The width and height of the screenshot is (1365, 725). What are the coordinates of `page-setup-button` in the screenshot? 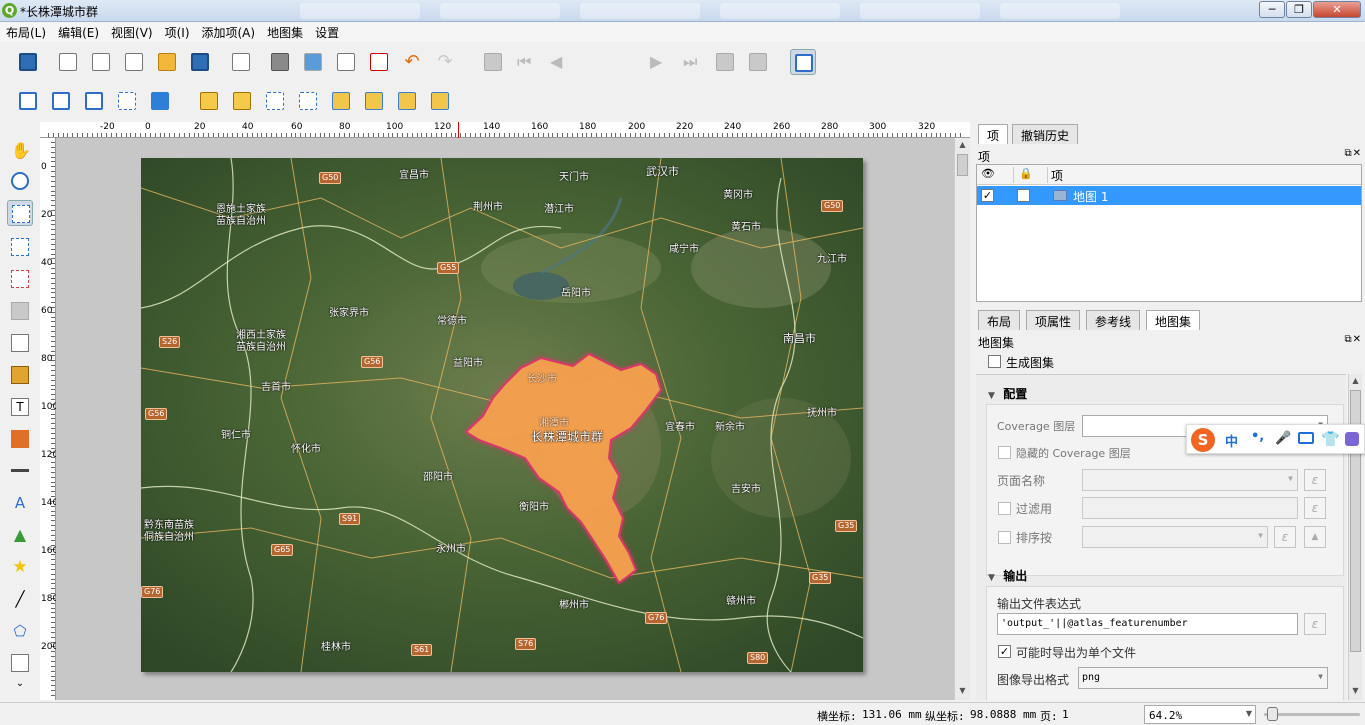 It's located at (241, 62).